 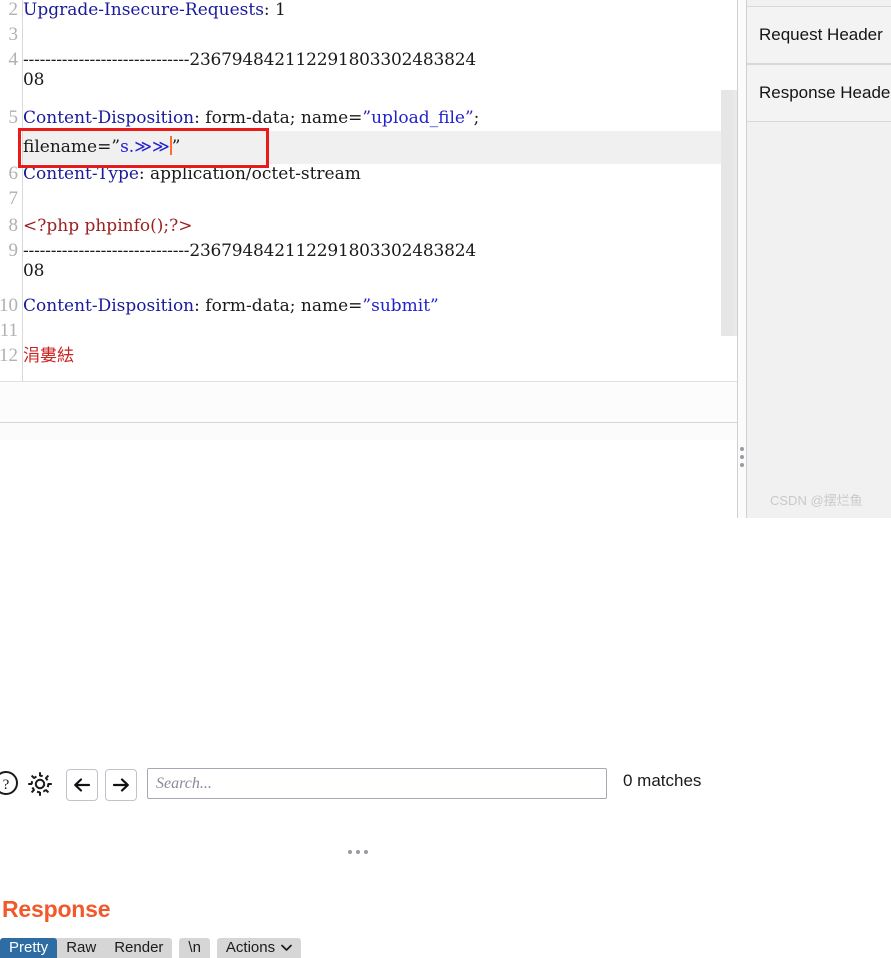 What do you see at coordinates (138, 948) in the screenshot?
I see `tab-render: Render` at bounding box center [138, 948].